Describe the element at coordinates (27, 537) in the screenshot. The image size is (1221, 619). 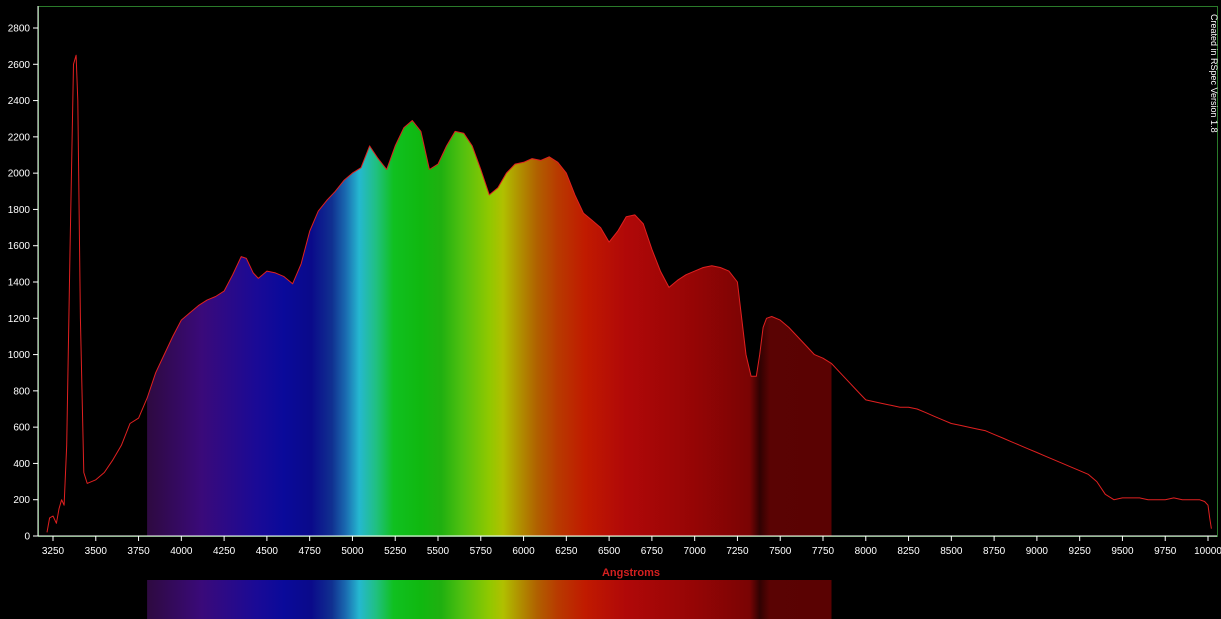
I see `y-tick-label: 0` at that location.